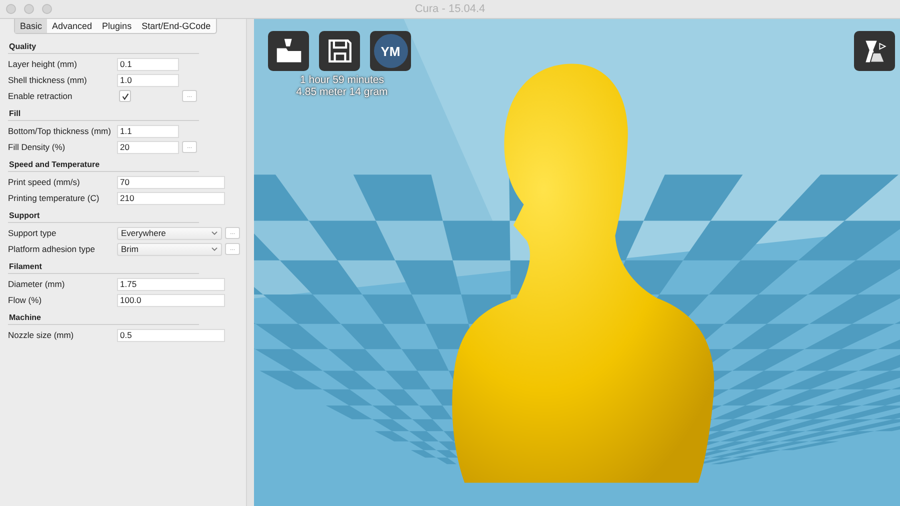 The width and height of the screenshot is (900, 506). Describe the element at coordinates (25, 300) in the screenshot. I see `setting-label: Flow (%)` at that location.